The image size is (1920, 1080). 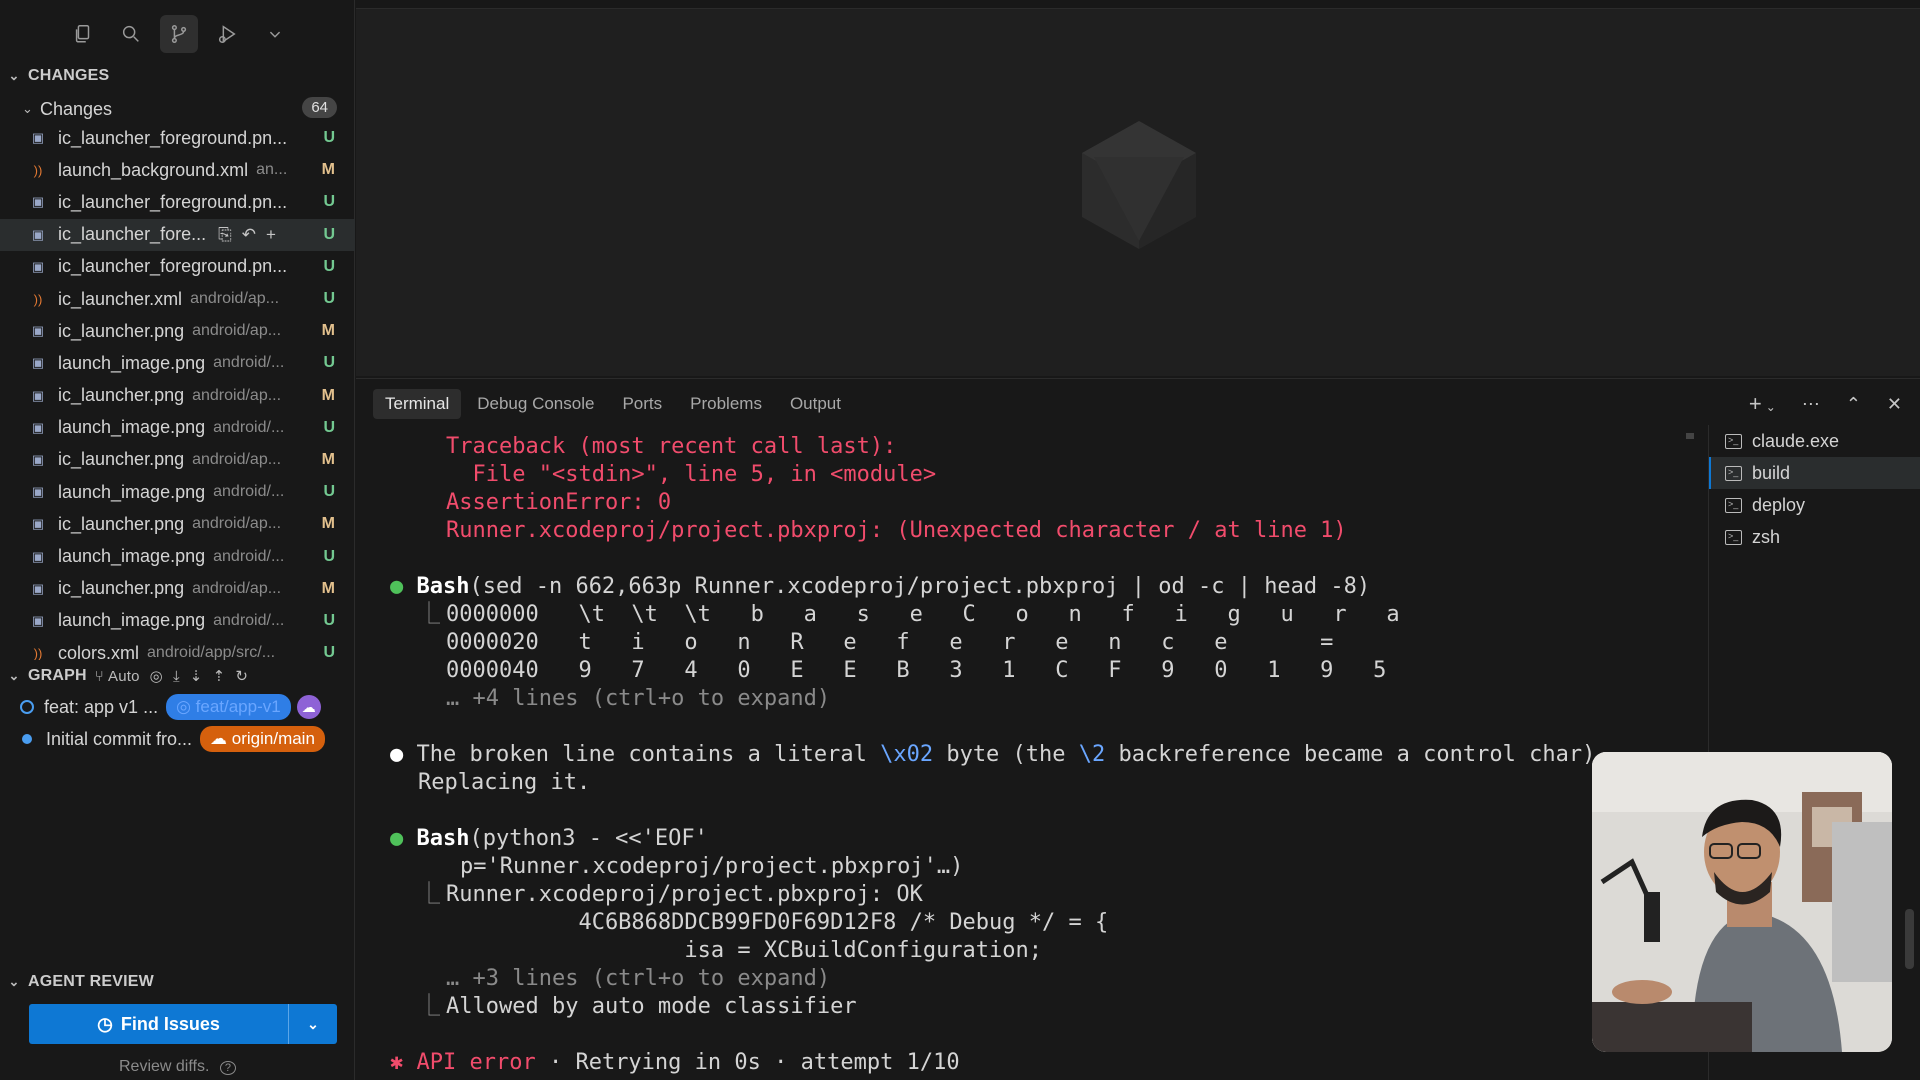 What do you see at coordinates (815, 404) in the screenshot?
I see `tab-output: Output` at bounding box center [815, 404].